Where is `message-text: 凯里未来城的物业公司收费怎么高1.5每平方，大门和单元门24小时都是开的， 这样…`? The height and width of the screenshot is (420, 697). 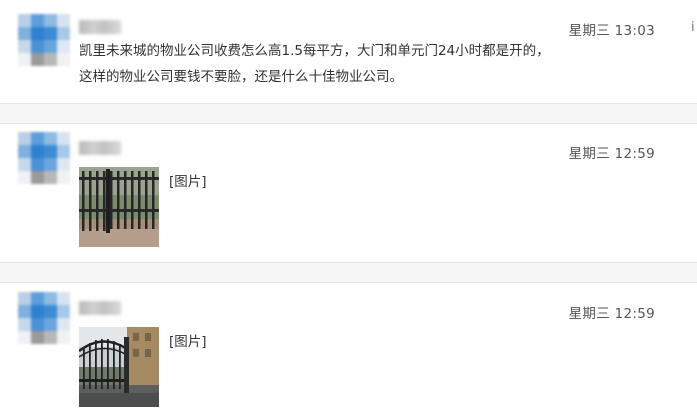 message-text: 凯里未来城的物业公司收费怎么高1.5每平方，大门和单元门24小时都是开的， 这样… is located at coordinates (329, 64).